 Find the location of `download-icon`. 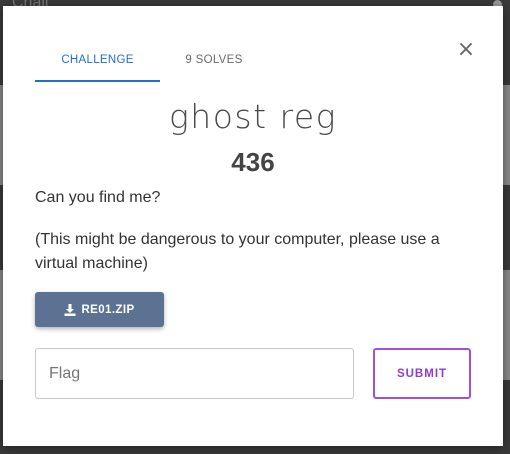

download-icon is located at coordinates (70, 309).